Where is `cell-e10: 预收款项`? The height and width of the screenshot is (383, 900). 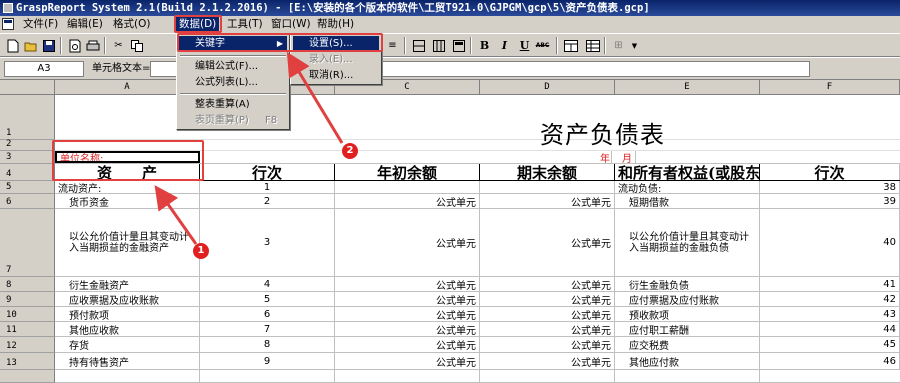 cell-e10: 预收款项 is located at coordinates (687, 314).